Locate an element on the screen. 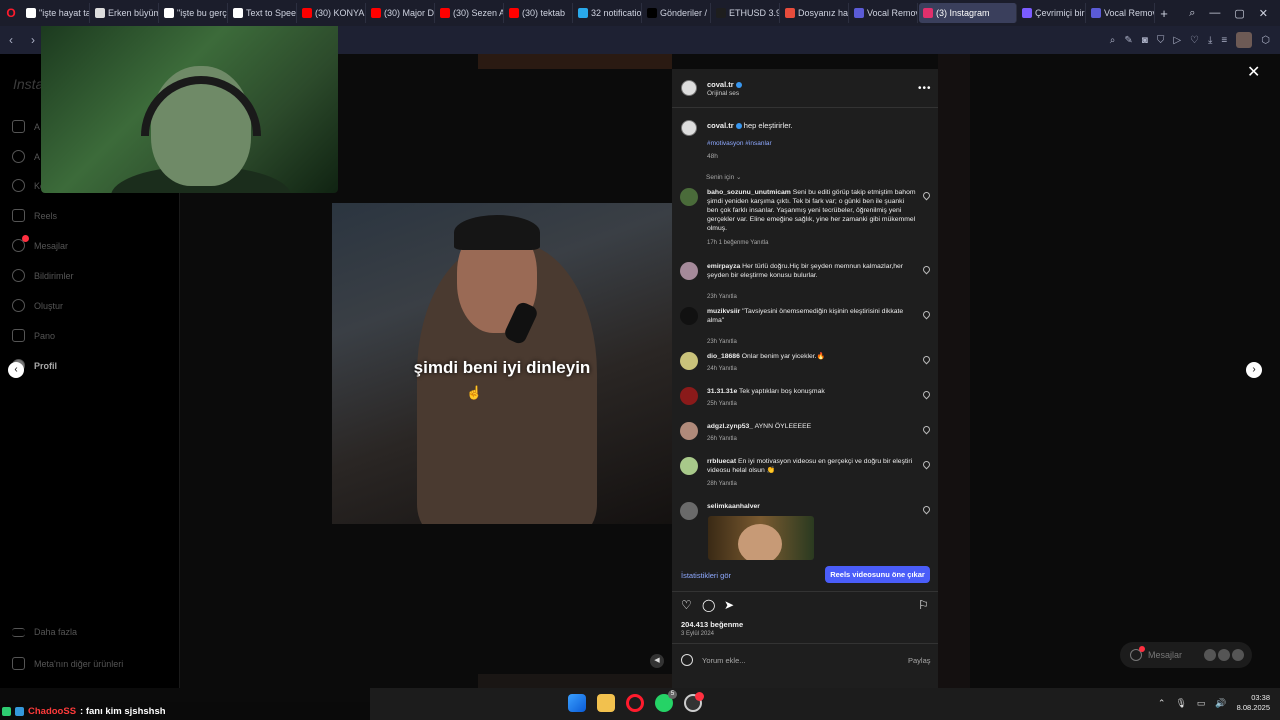 The image size is (1280, 720). browser-tab: 32 notificatio is located at coordinates (608, 13).